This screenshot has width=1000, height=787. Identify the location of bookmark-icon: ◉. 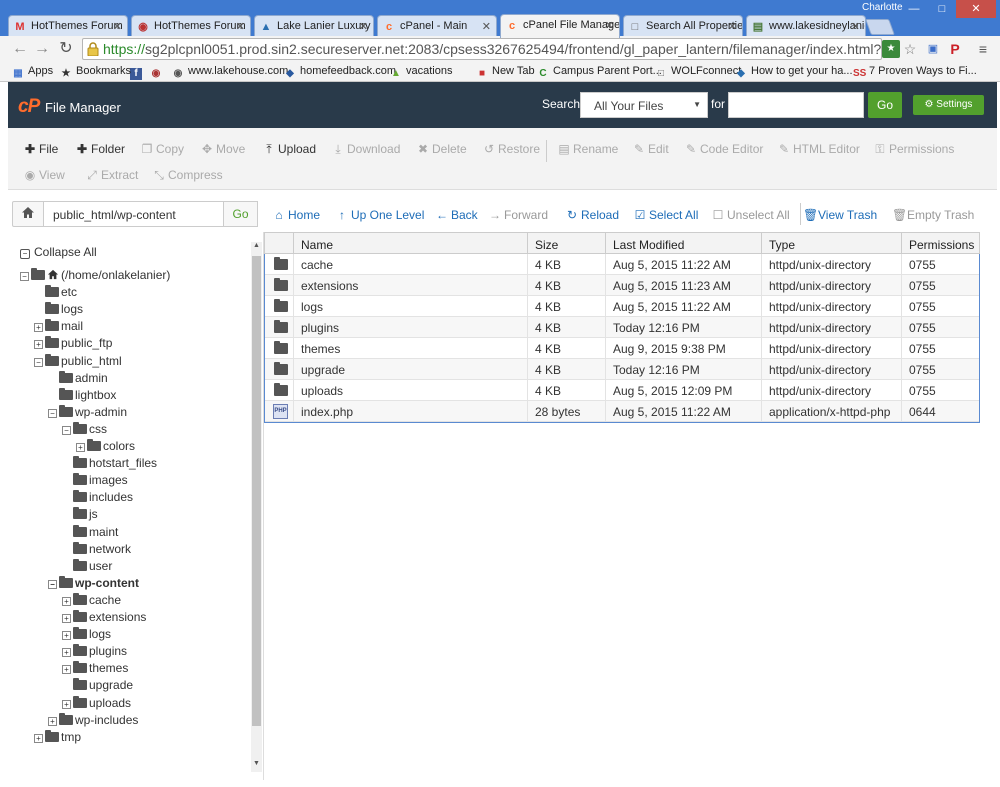
(158, 72).